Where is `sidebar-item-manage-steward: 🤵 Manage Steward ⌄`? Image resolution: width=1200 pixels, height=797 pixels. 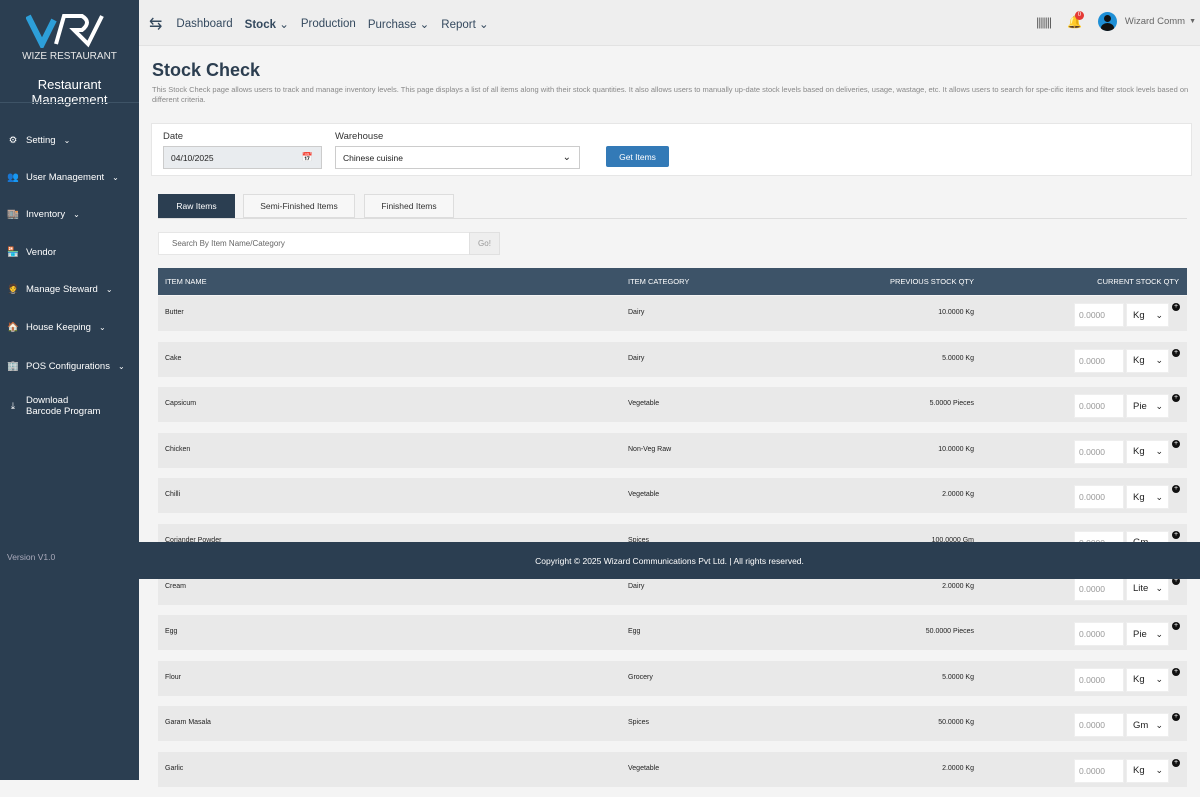
sidebar-item-manage-steward: 🤵 Manage Steward ⌄ is located at coordinates (58, 289).